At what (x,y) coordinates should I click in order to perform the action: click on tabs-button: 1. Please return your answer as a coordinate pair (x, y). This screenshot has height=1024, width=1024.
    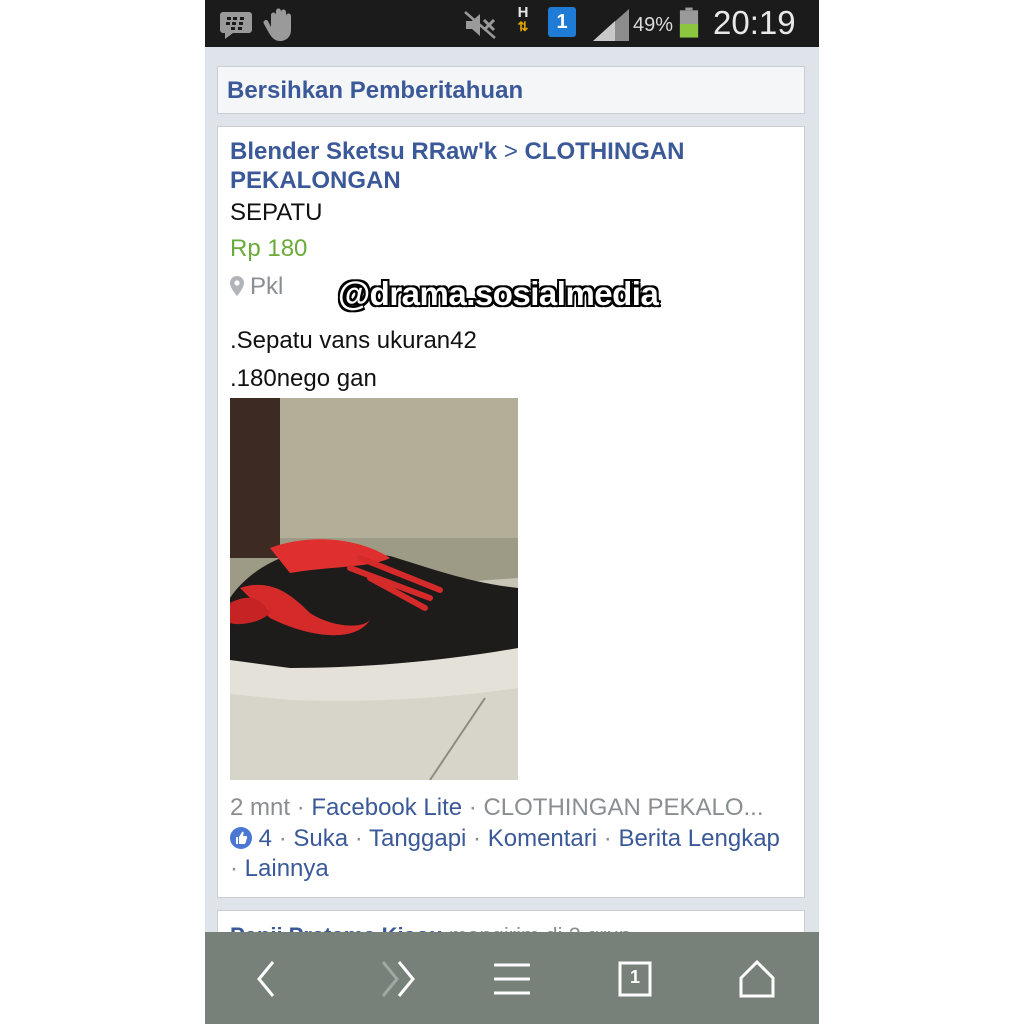
    Looking at the image, I should click on (635, 979).